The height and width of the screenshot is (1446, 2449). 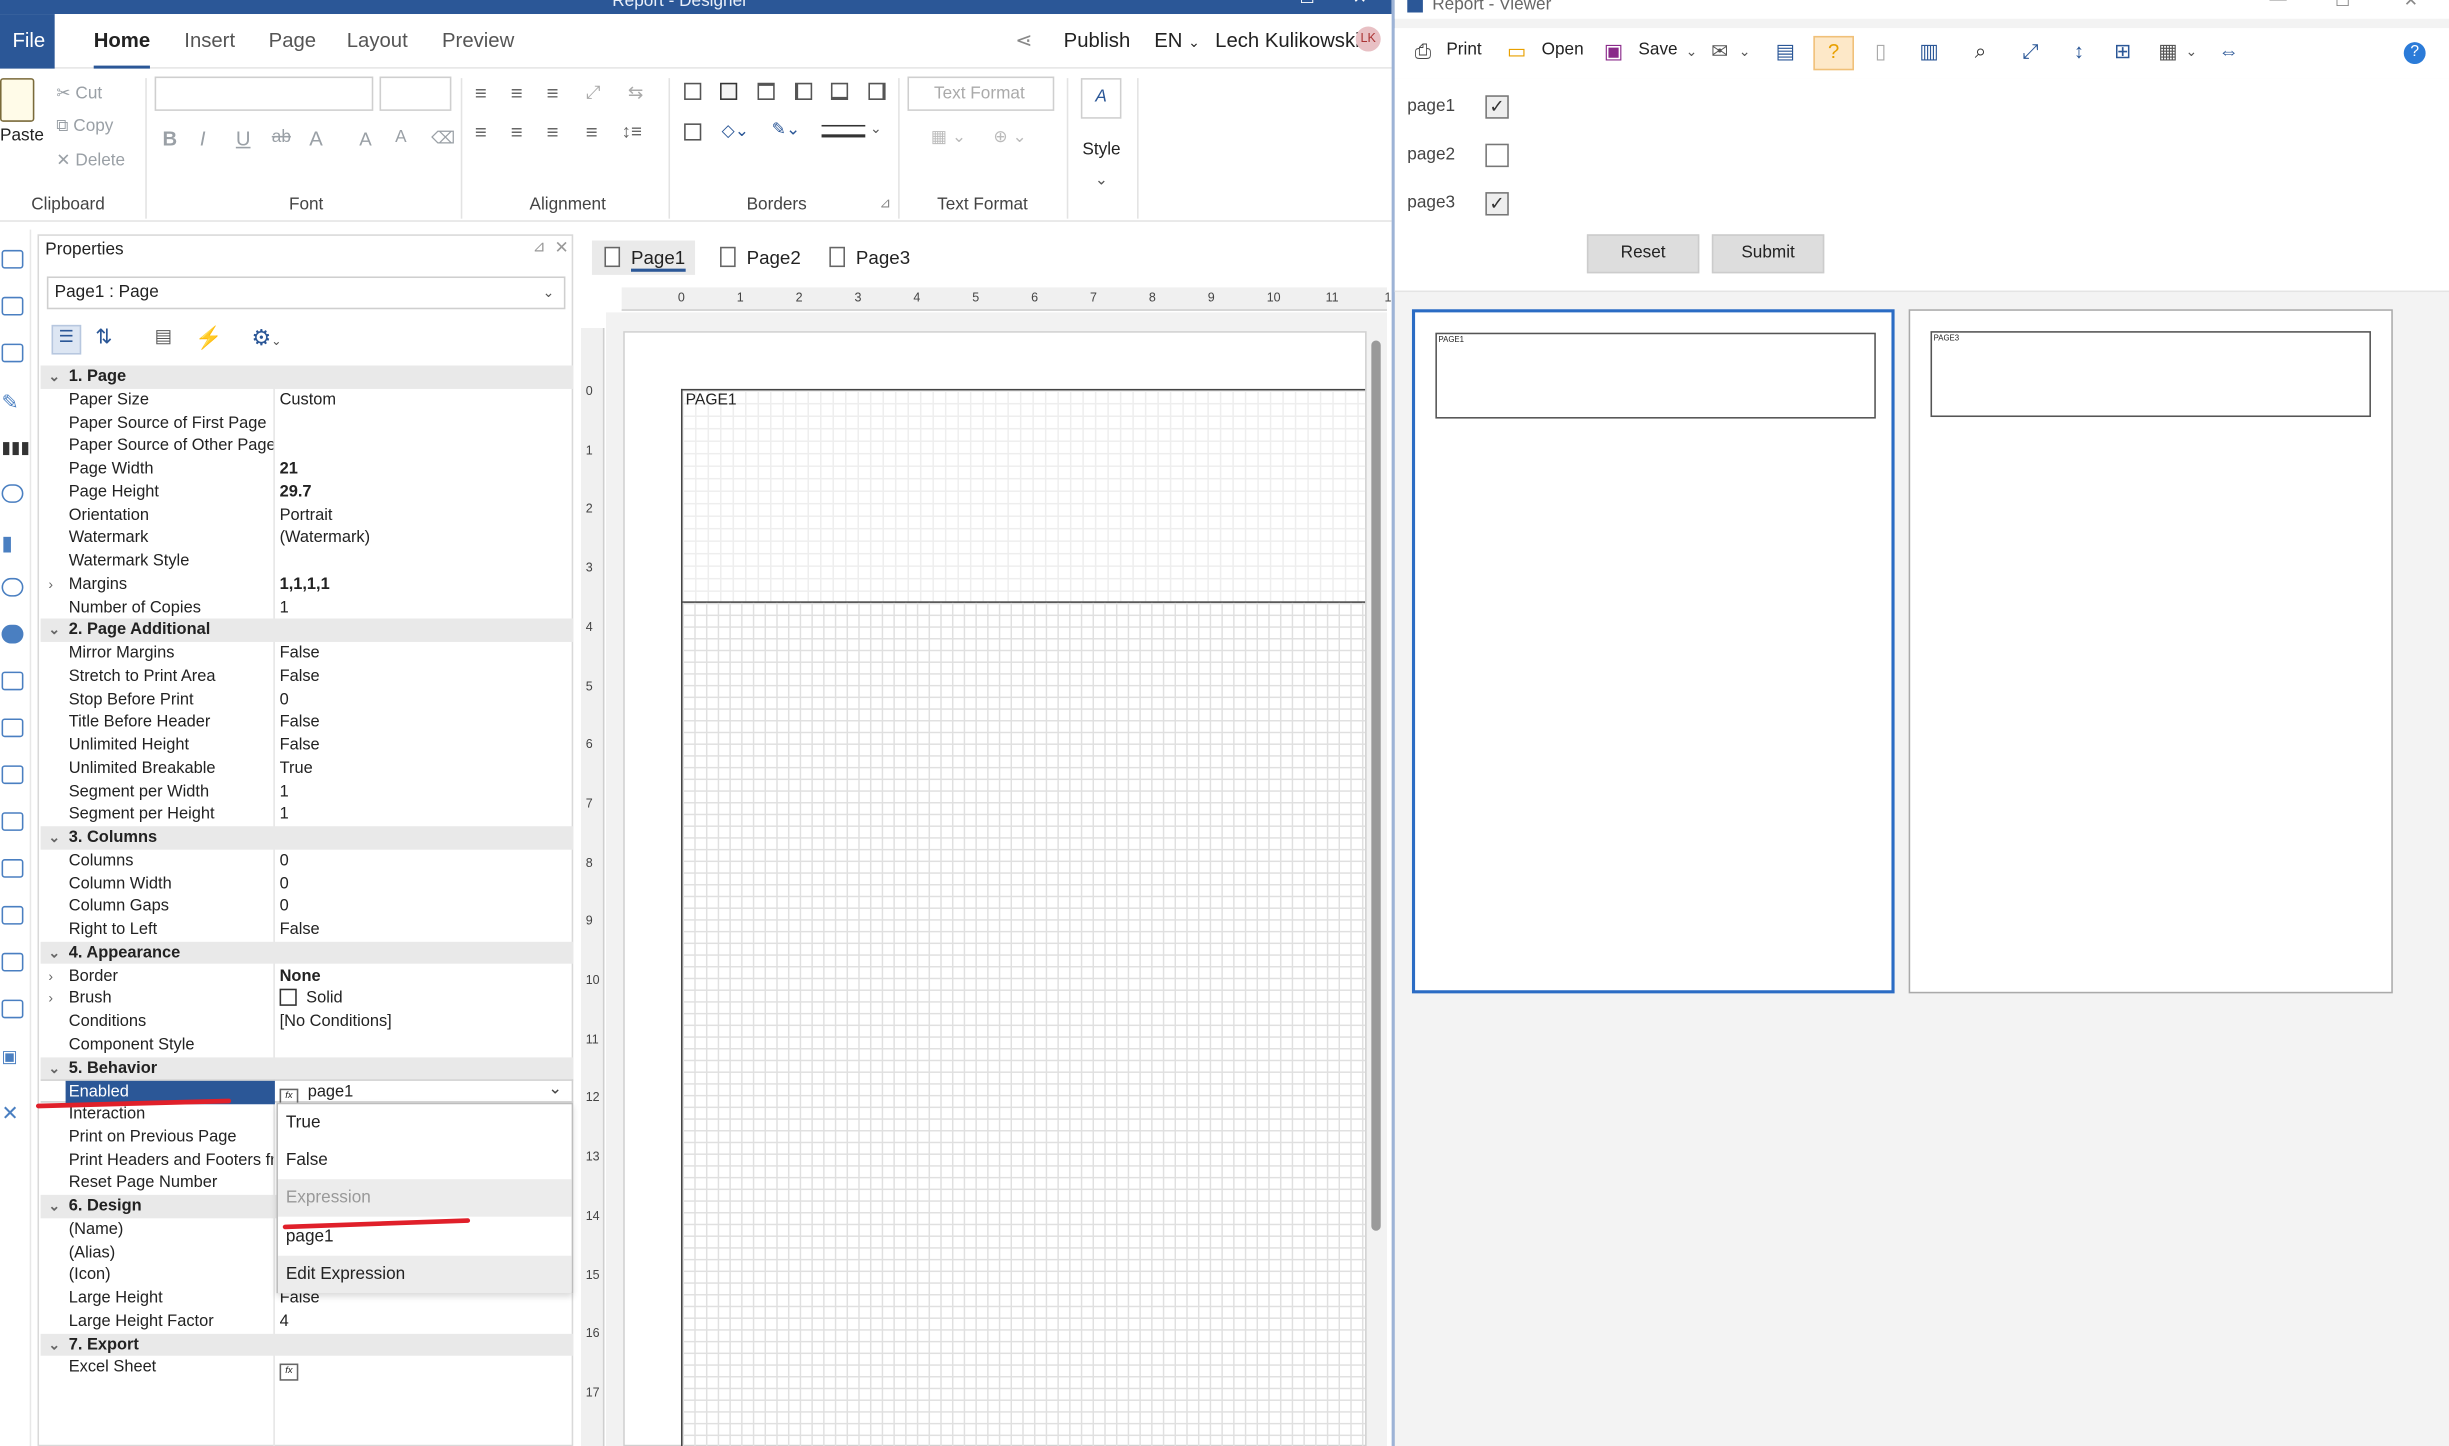 I want to click on page-tab-1: Page1, so click(x=643, y=257).